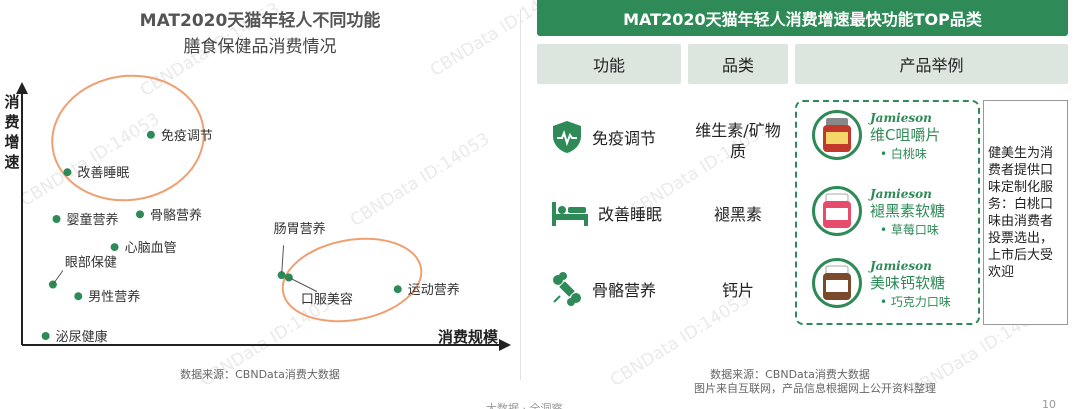 The height and width of the screenshot is (409, 1080). What do you see at coordinates (1049, 403) in the screenshot?
I see `page-number: 10` at bounding box center [1049, 403].